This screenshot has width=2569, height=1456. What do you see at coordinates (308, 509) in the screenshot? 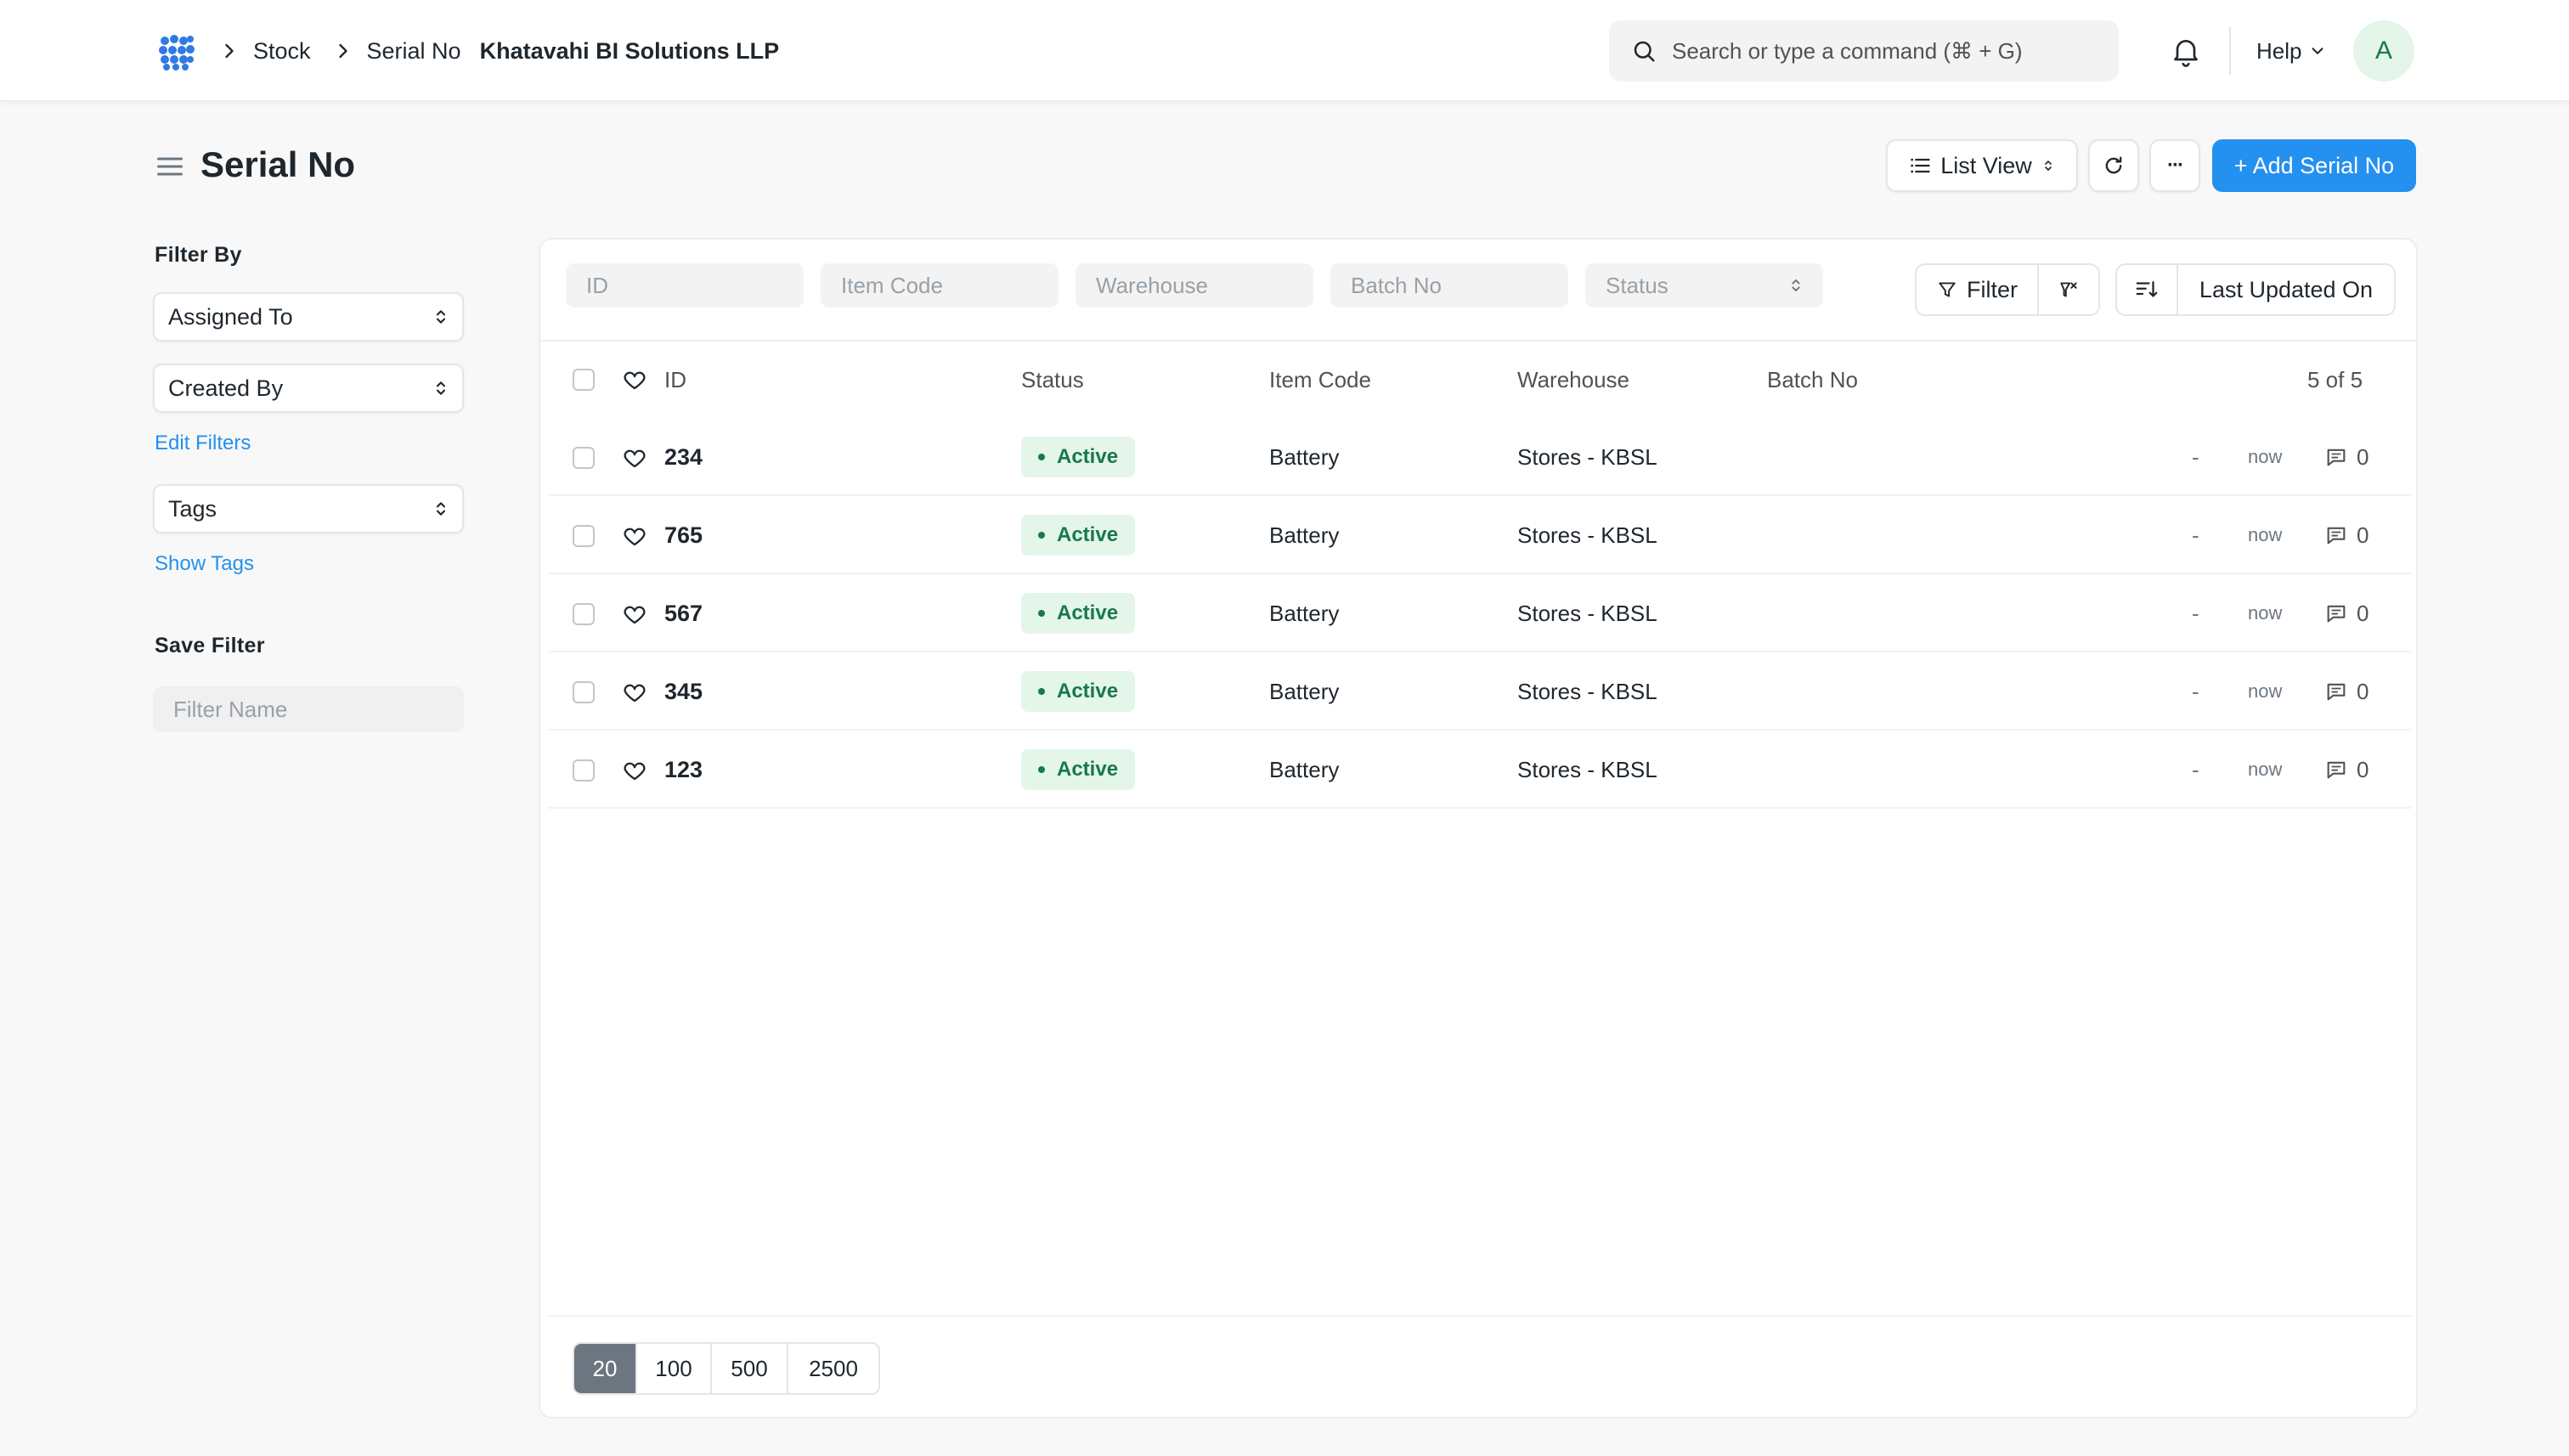
I see `tags-select: Tags` at bounding box center [308, 509].